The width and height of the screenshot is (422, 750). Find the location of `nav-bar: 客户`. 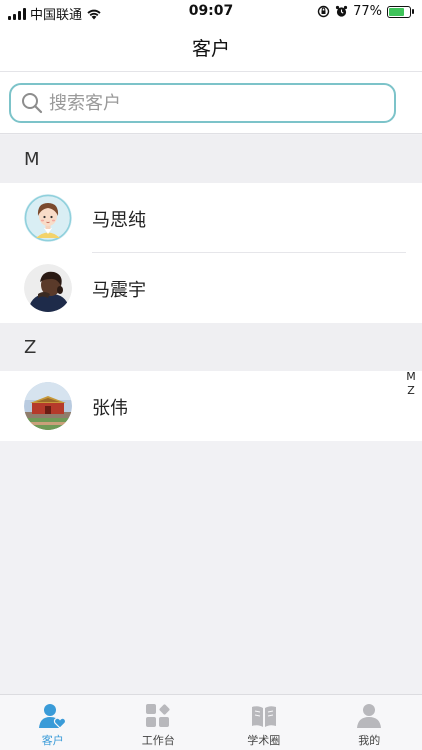

nav-bar: 客户 is located at coordinates (211, 48).